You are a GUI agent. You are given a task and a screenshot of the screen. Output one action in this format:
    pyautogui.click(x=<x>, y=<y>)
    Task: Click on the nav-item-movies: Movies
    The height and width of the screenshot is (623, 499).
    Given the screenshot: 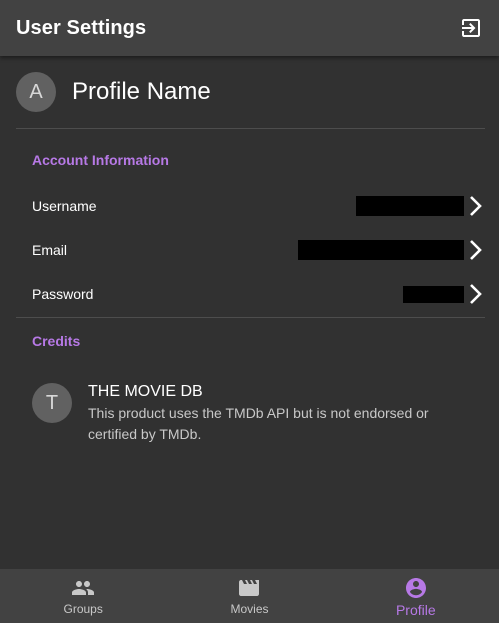 What is the action you would take?
    pyautogui.click(x=249, y=596)
    